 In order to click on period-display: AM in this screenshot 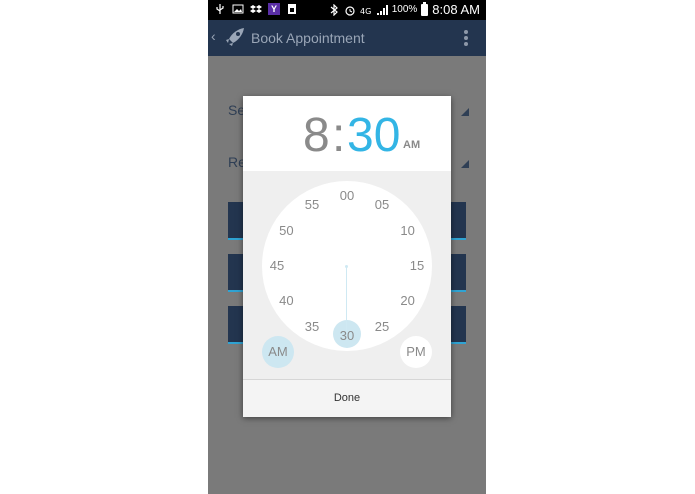, I will do `click(411, 145)`.